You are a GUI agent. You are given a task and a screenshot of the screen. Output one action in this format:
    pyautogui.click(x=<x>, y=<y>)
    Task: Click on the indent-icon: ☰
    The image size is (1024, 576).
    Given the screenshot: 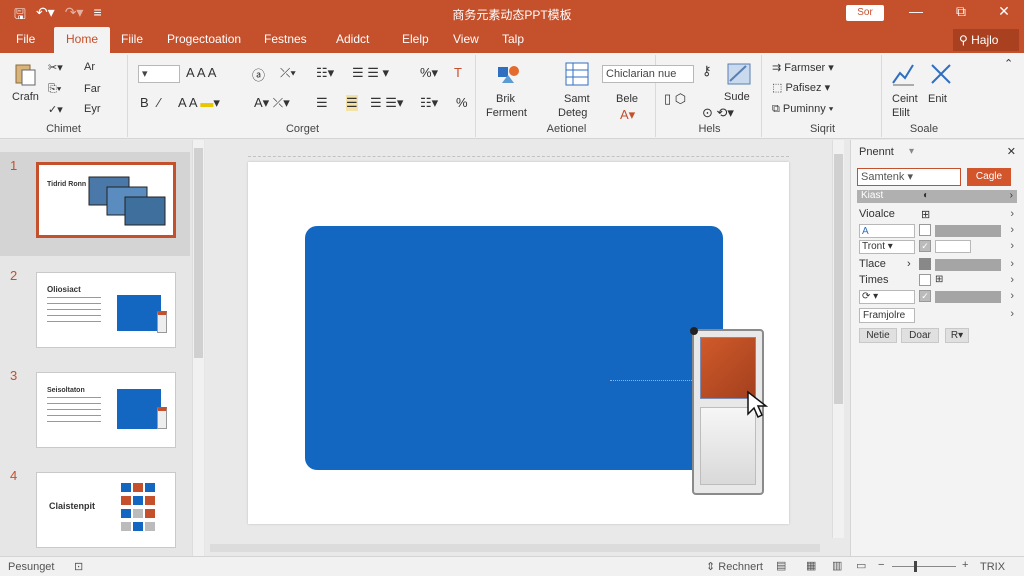 What is the action you would take?
    pyautogui.click(x=322, y=103)
    